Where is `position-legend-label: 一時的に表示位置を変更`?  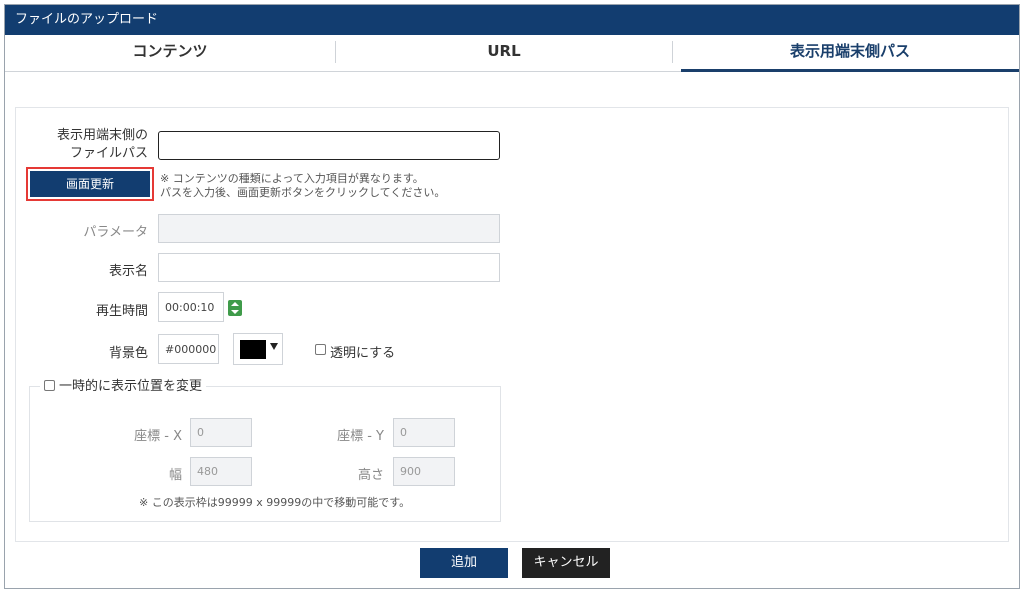
position-legend-label: 一時的に表示位置を変更 is located at coordinates (131, 386).